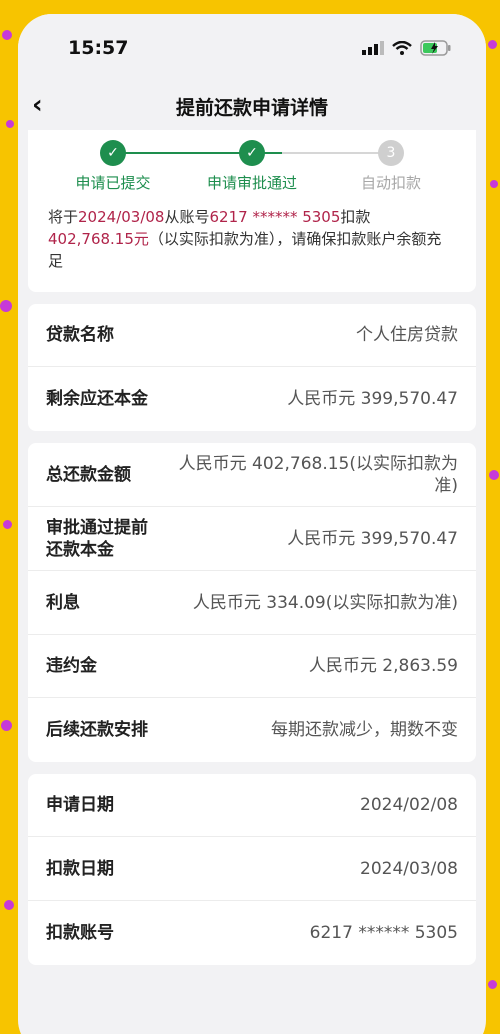  Describe the element at coordinates (409, 868) in the screenshot. I see `row-value: 2024/03/08` at that location.